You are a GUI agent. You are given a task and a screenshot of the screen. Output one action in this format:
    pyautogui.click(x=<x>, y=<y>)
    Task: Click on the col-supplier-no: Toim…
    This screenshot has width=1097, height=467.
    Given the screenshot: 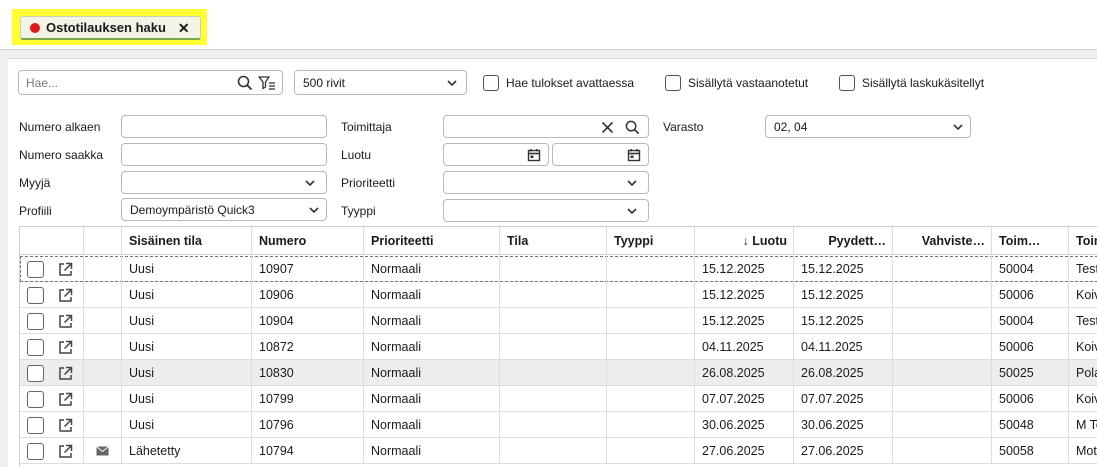 What is the action you would take?
    pyautogui.click(x=1030, y=241)
    